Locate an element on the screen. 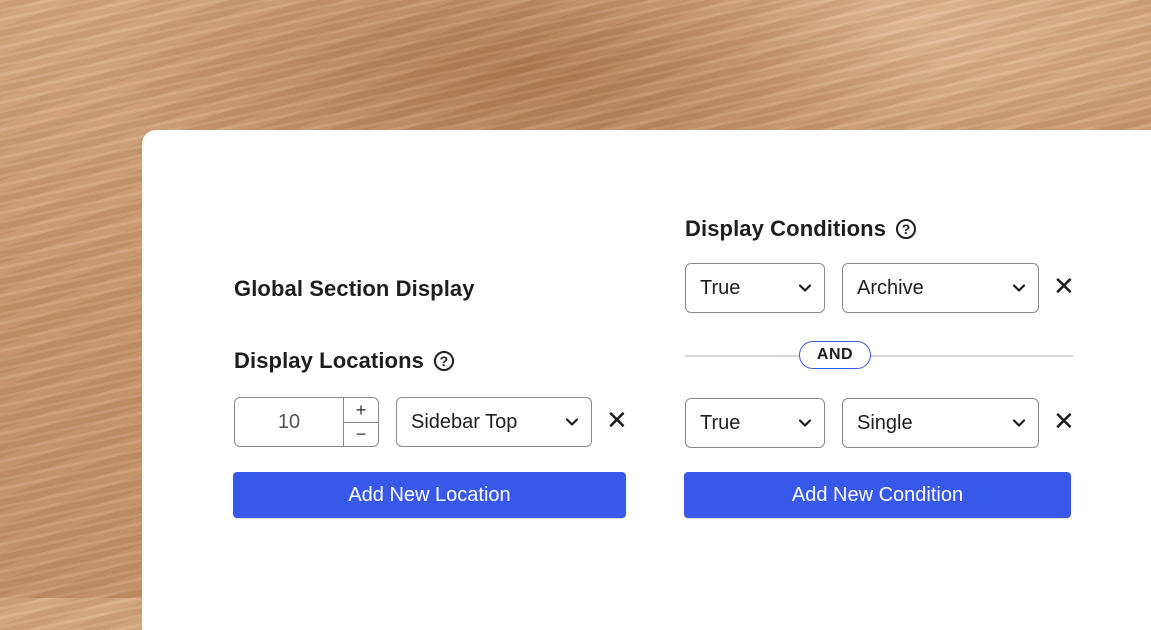 The image size is (1151, 630). condition-type-select: Archive is located at coordinates (940, 288).